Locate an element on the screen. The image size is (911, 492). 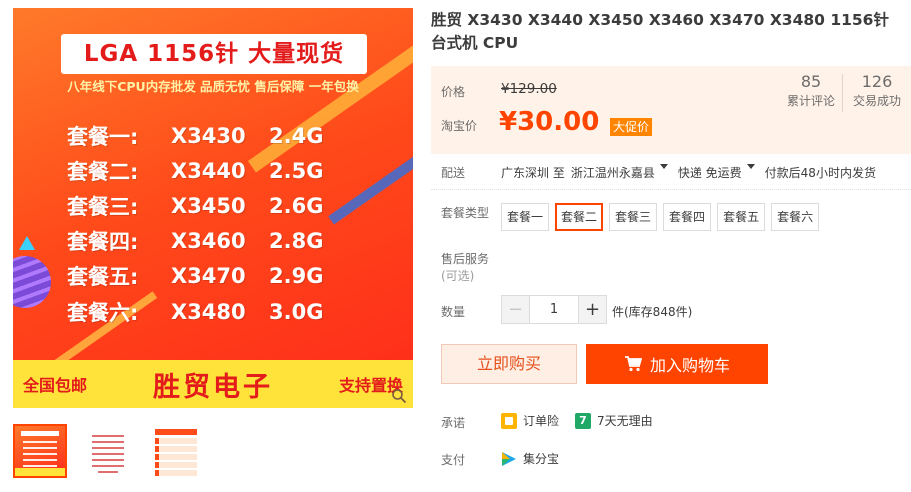
image-package-row: 套餐二: X3440 2.5G is located at coordinates (203, 170).